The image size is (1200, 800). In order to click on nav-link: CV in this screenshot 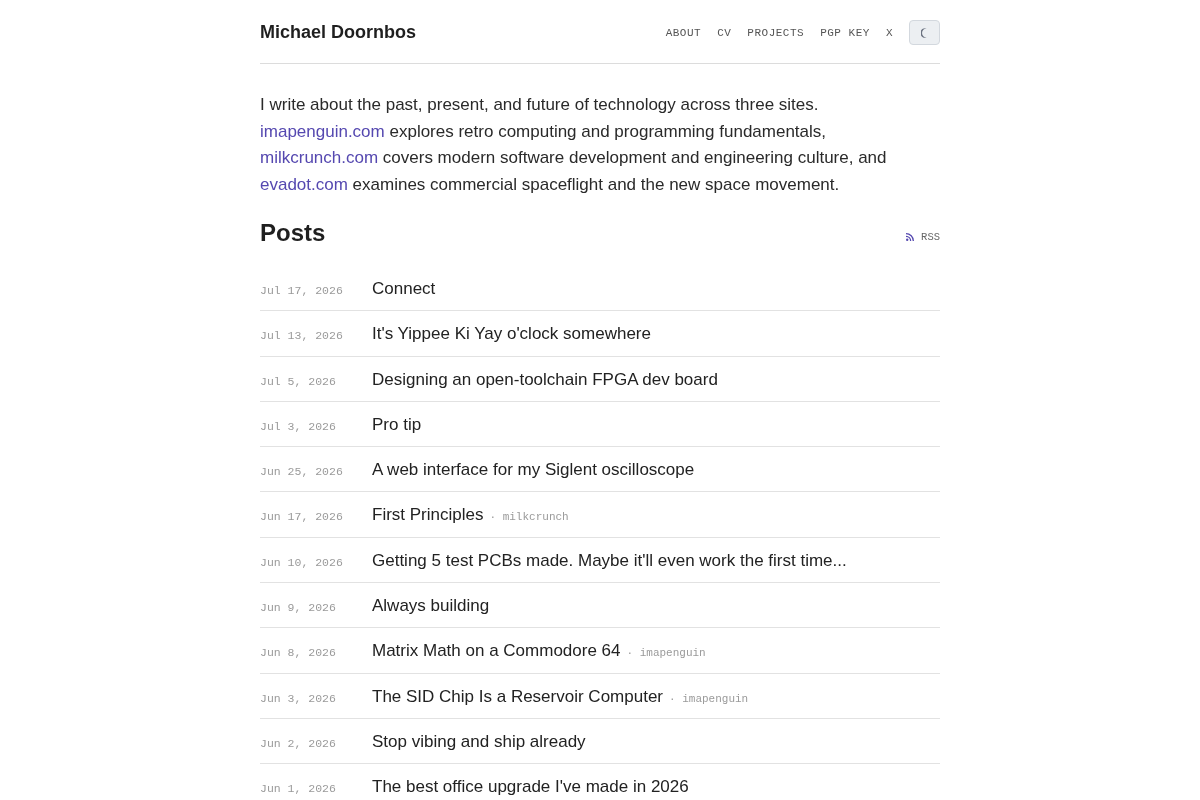, I will do `click(724, 32)`.